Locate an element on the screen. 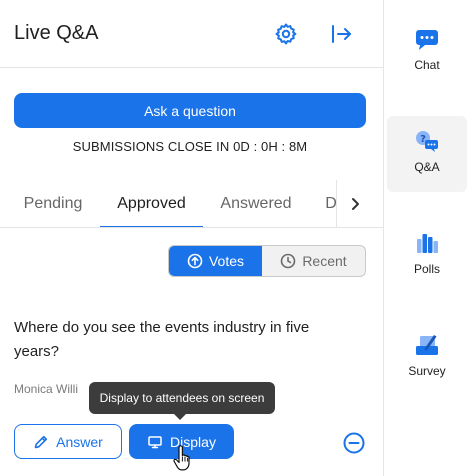  display-tooltip: Display to attendees on screen is located at coordinates (182, 401).